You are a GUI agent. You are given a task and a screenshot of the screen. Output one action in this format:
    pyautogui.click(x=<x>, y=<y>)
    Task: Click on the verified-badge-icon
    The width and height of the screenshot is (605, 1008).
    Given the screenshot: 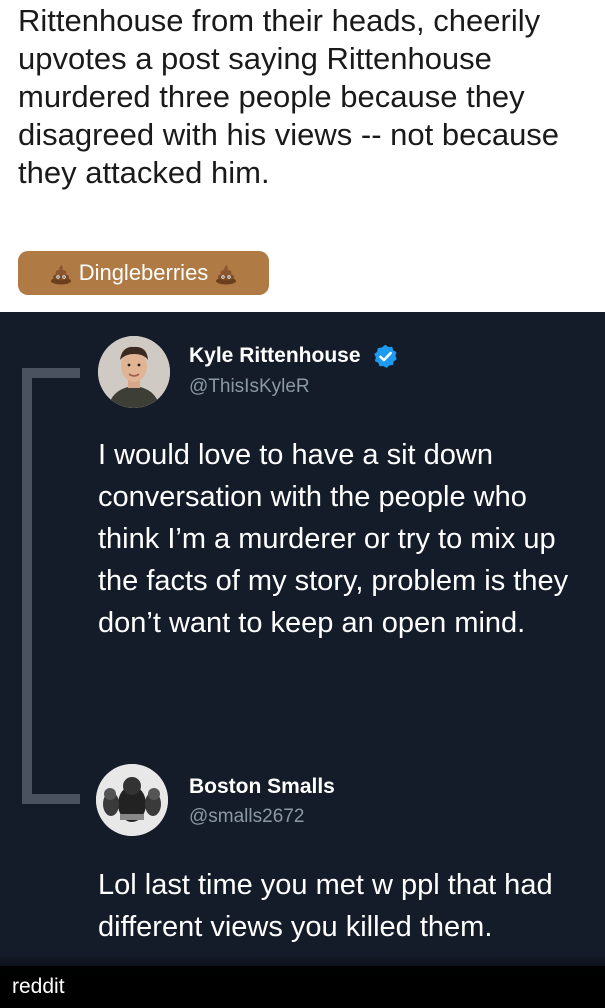 What is the action you would take?
    pyautogui.click(x=385, y=356)
    